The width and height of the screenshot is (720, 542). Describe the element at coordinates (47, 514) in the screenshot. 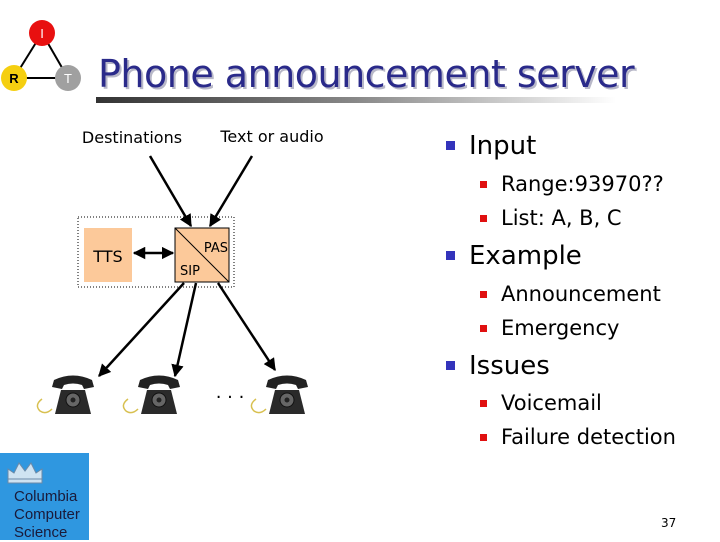

I see `columbia-logo-text: Columbia Computer Science` at that location.